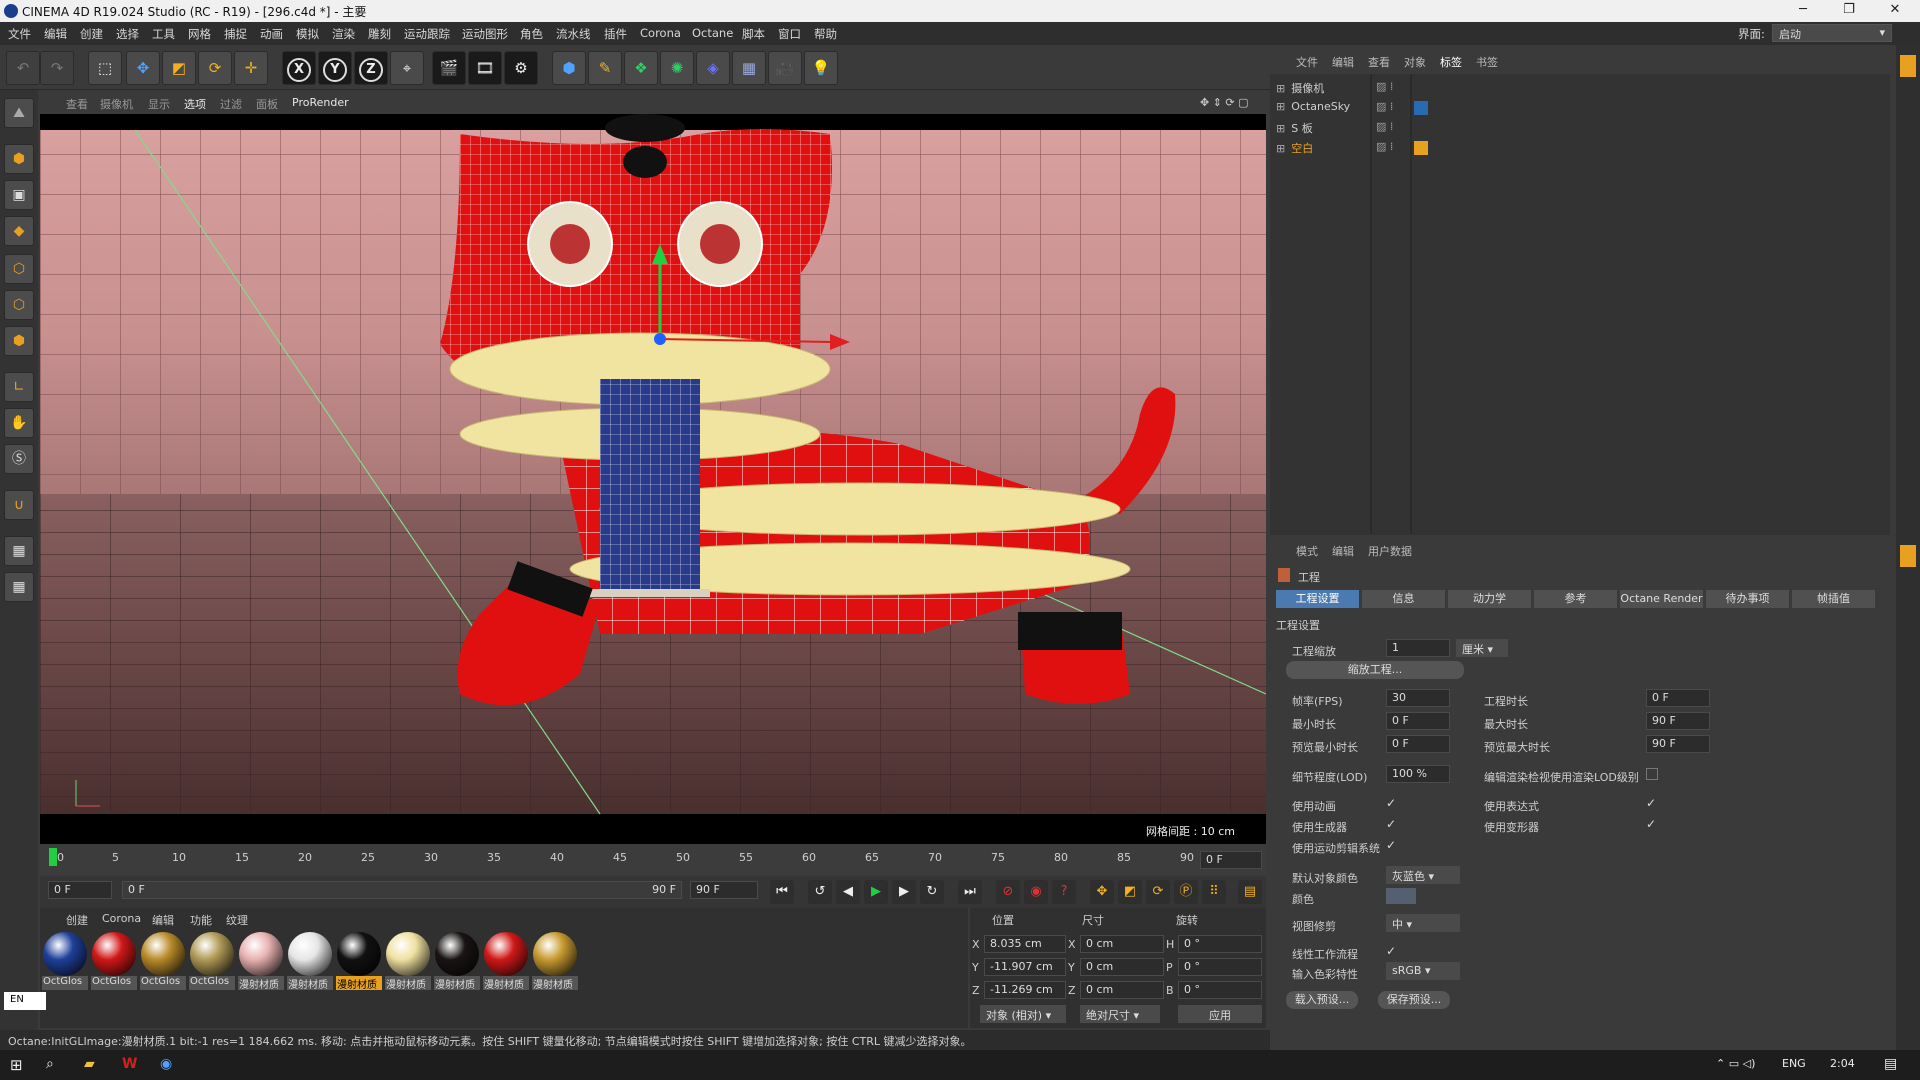 This screenshot has height=1080, width=1920. What do you see at coordinates (57, 68) in the screenshot?
I see `redo-icon: ↷` at bounding box center [57, 68].